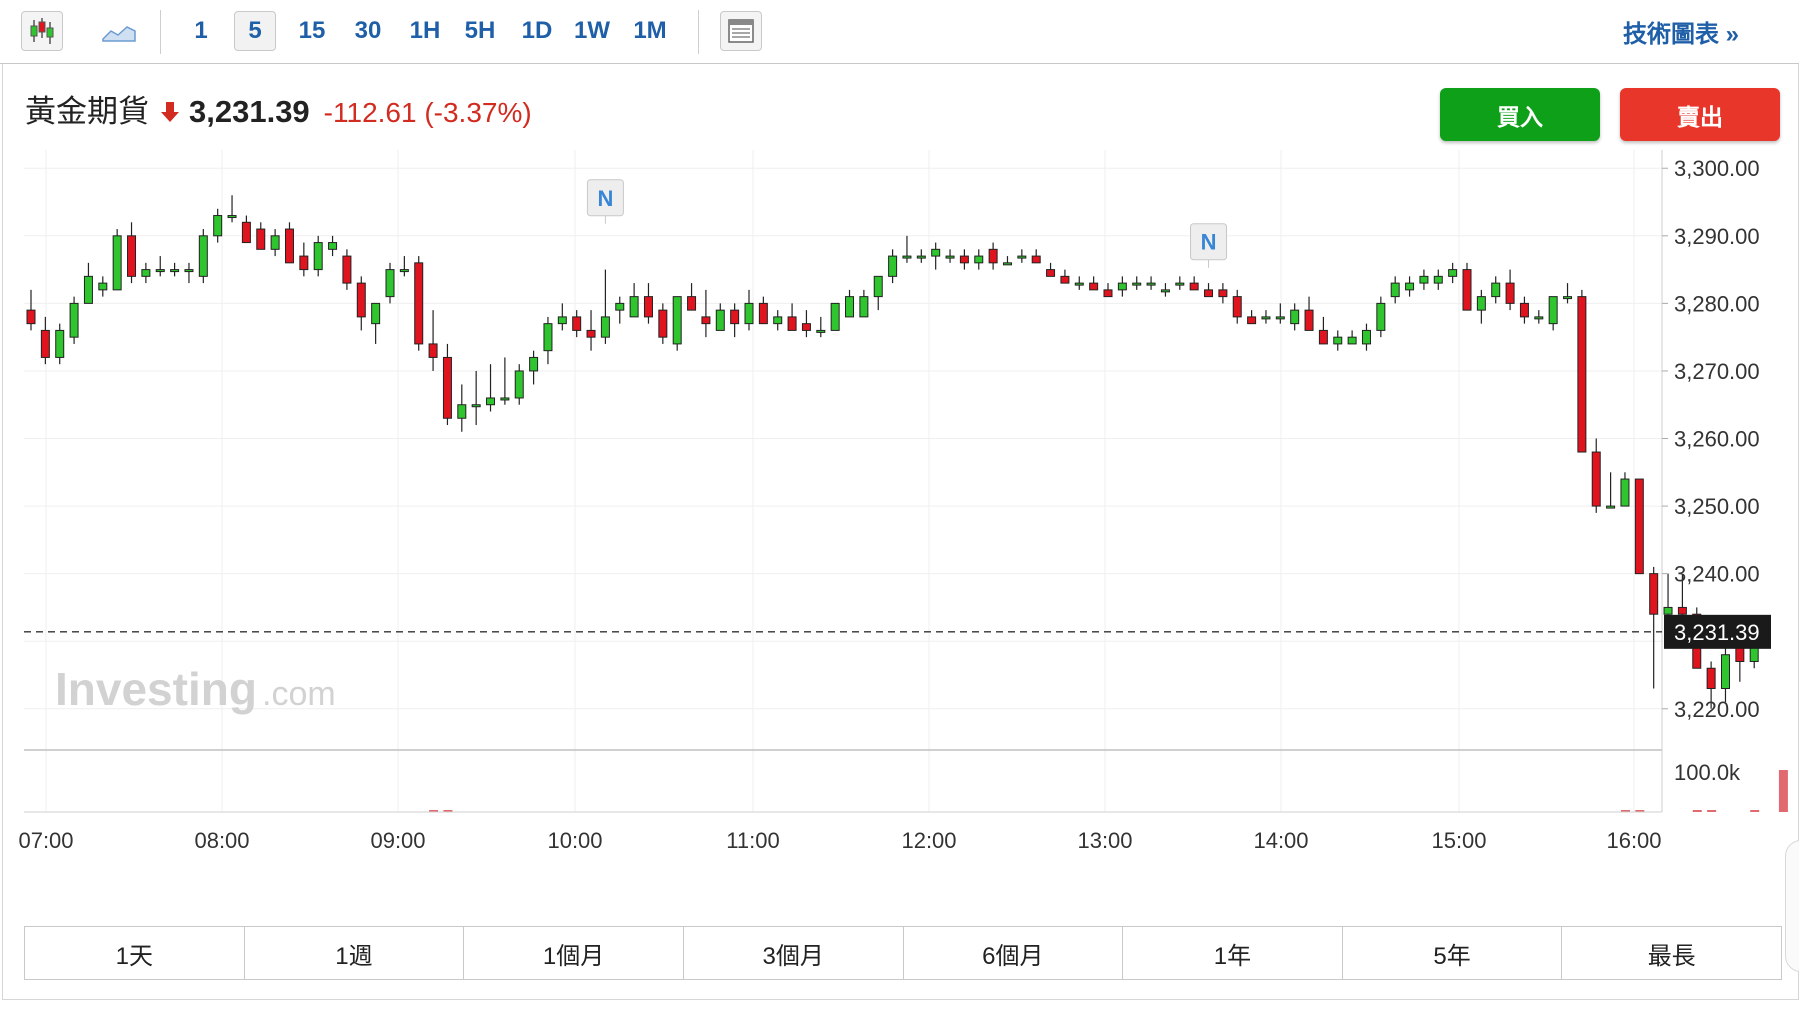  What do you see at coordinates (1717, 236) in the screenshot?
I see `y-tick-label: 3,290.00` at bounding box center [1717, 236].